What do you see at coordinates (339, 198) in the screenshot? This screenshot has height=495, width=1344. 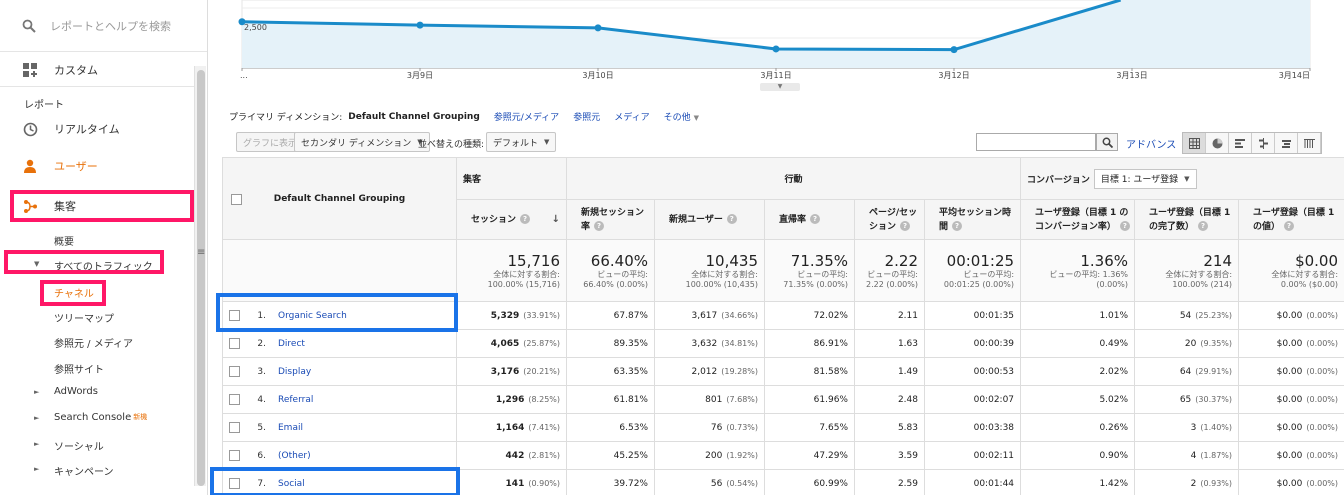 I see `dimension-header: Default Channel Grouping` at bounding box center [339, 198].